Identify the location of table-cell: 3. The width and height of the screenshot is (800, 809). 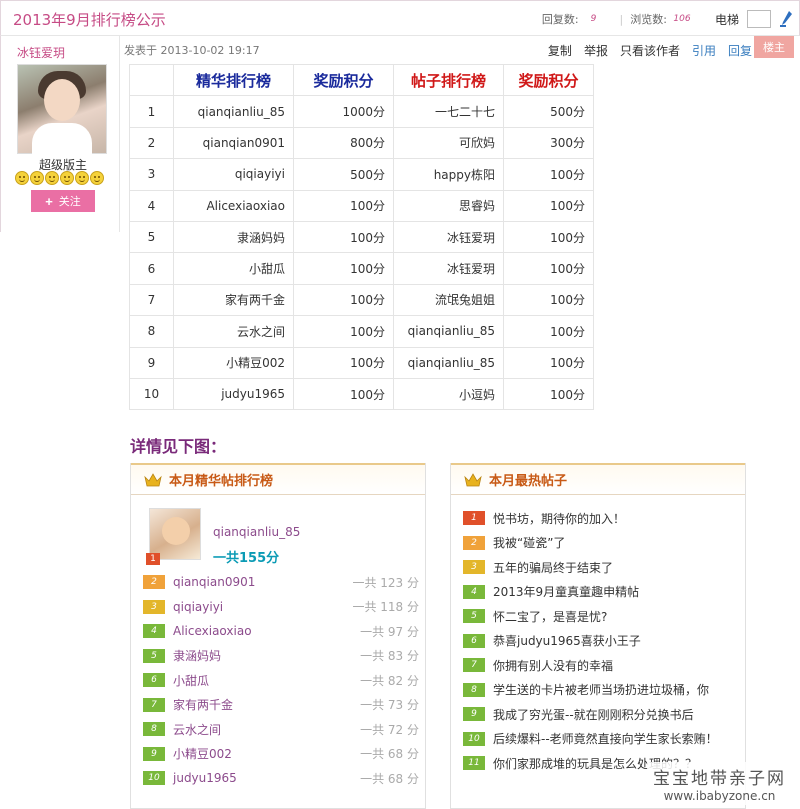
(151, 174).